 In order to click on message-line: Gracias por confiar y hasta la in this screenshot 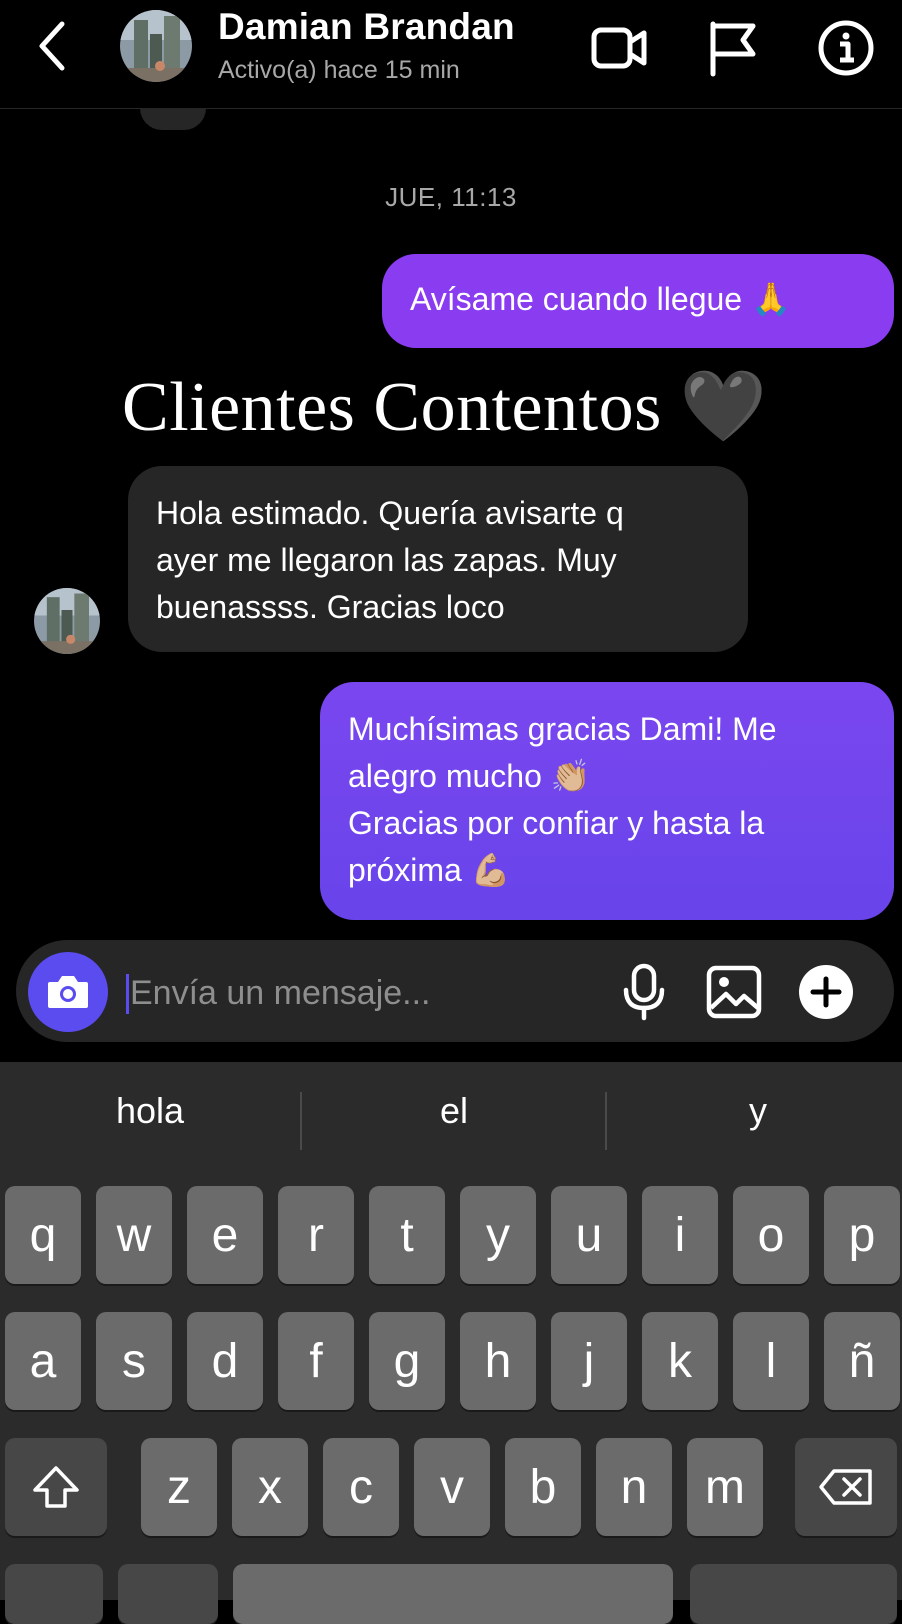, I will do `click(556, 823)`.